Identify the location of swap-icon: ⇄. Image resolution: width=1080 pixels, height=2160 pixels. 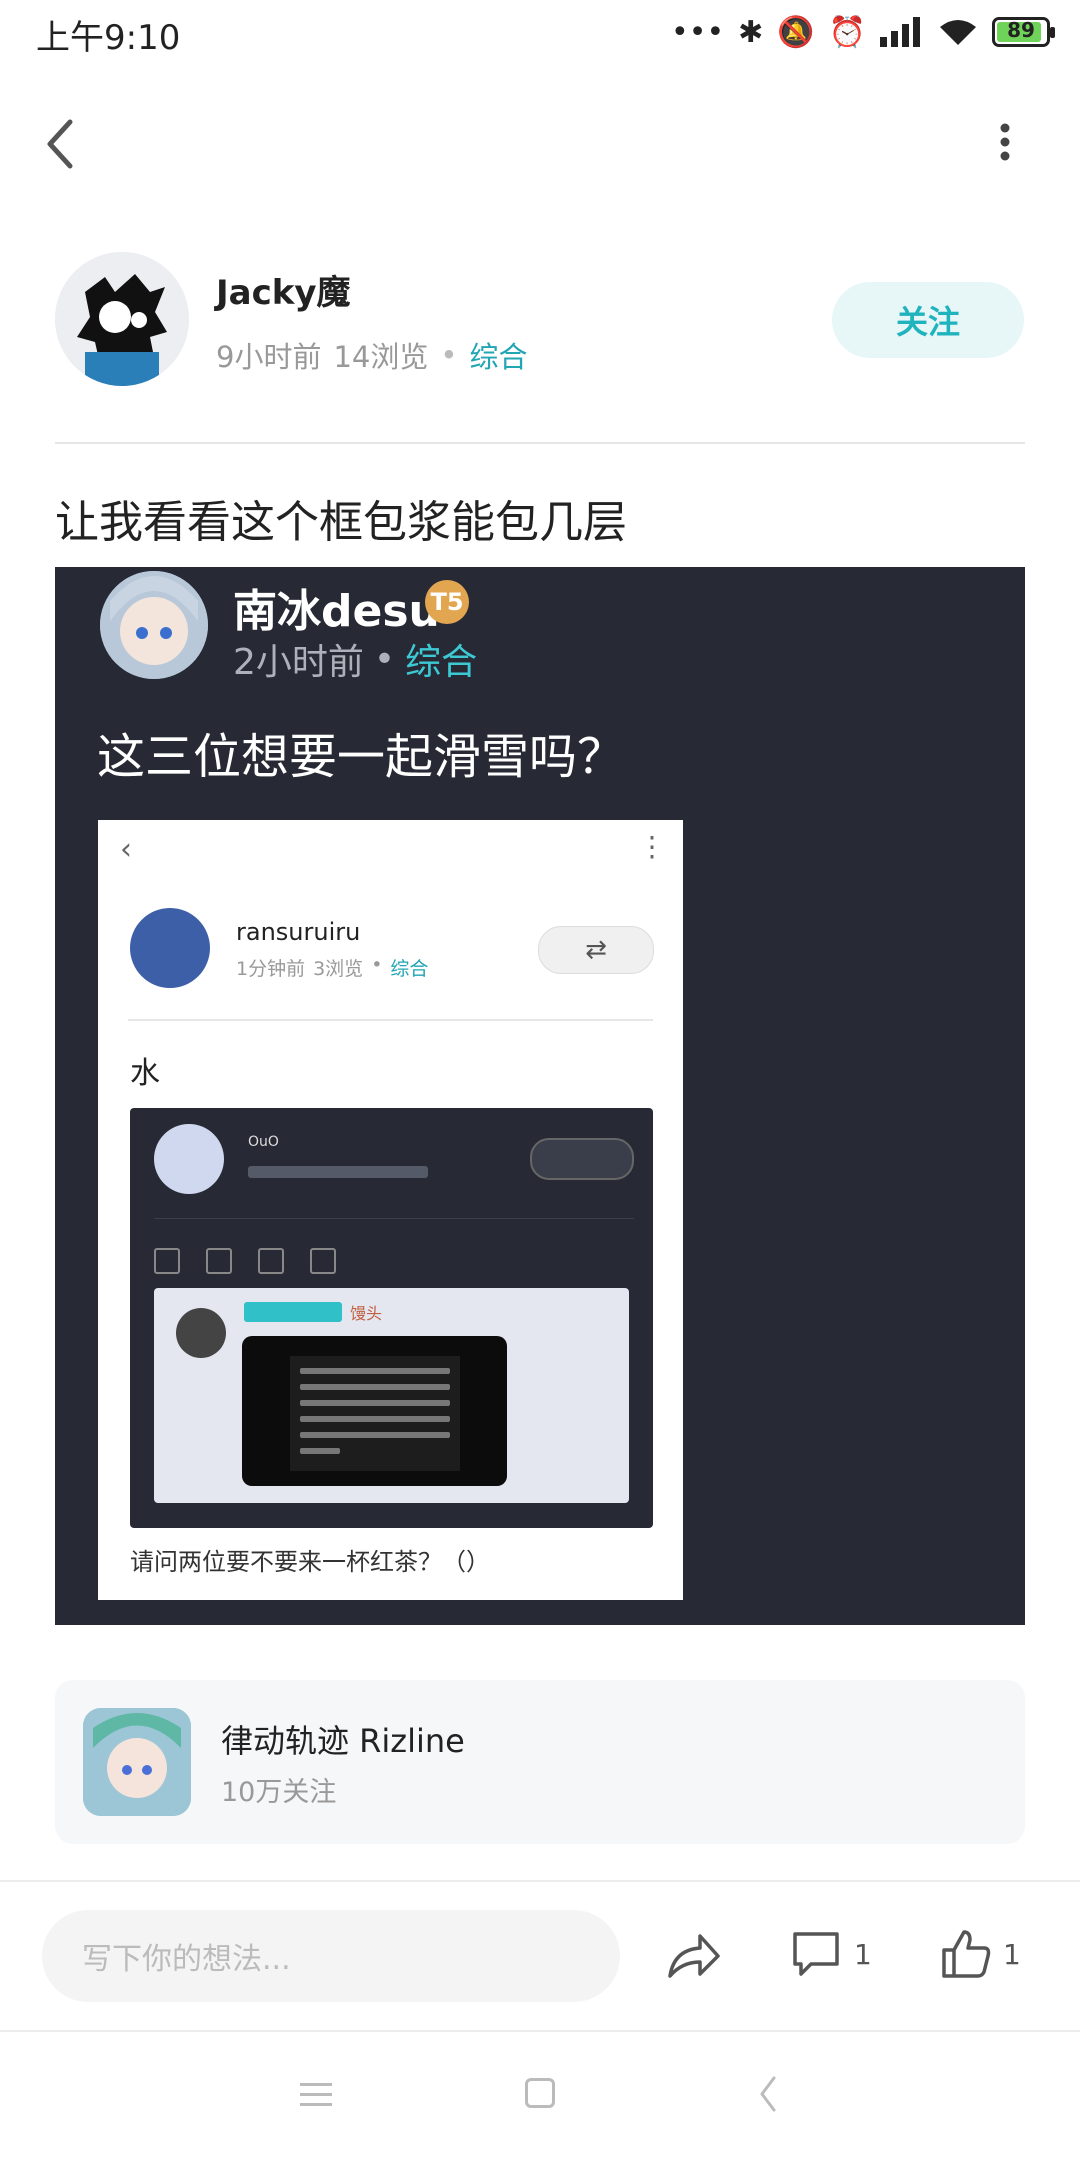
(596, 950).